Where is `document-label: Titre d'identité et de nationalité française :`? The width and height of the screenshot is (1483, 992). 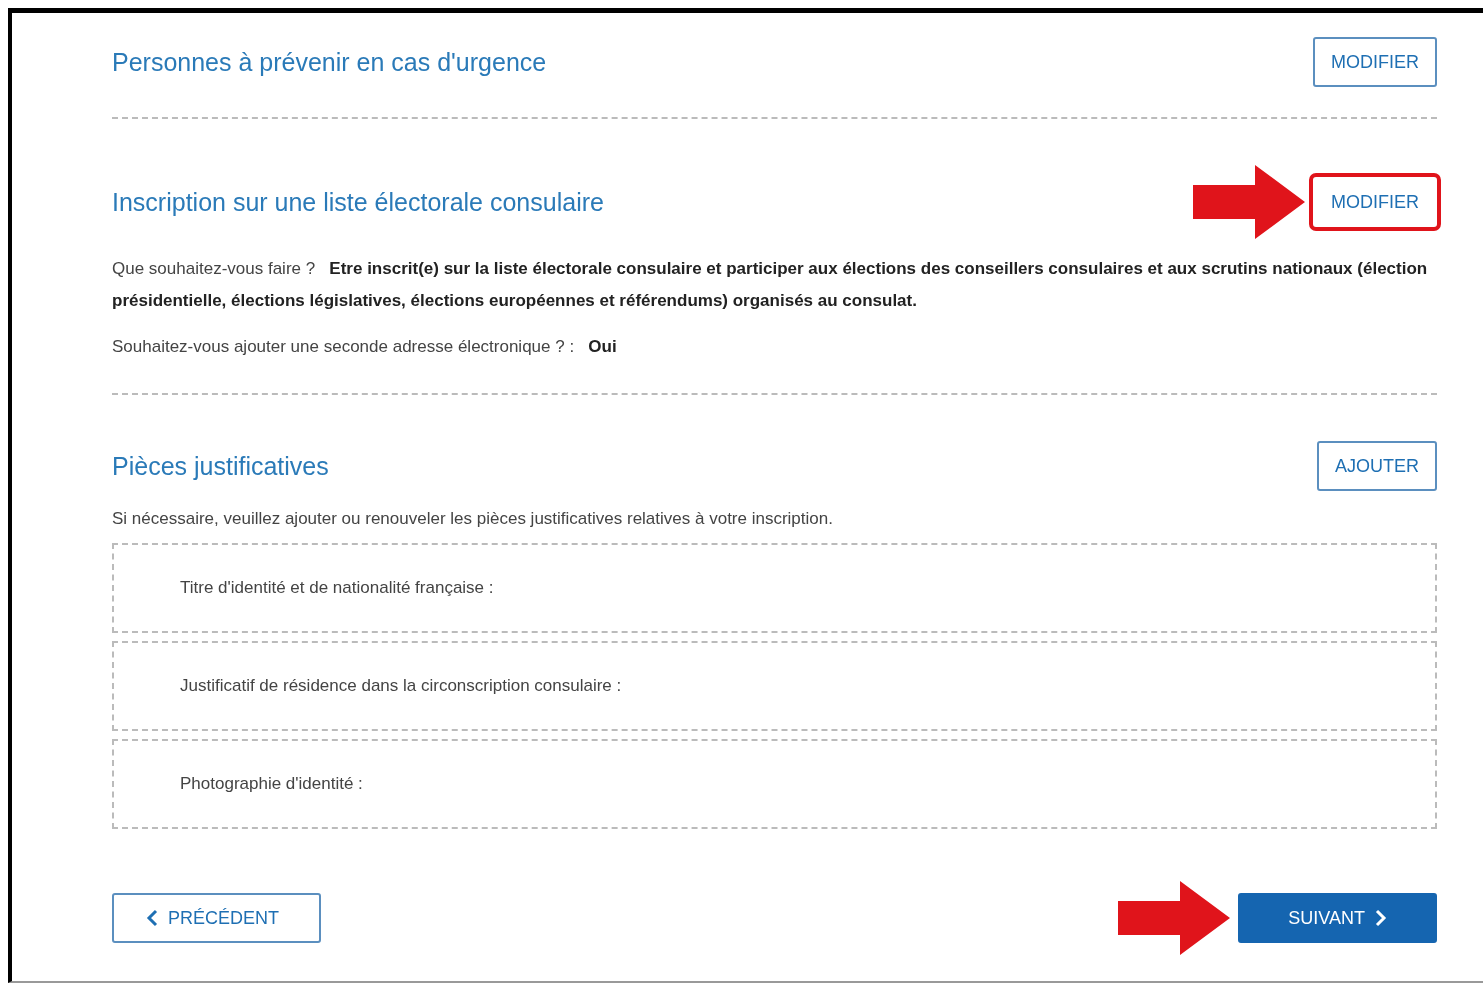 document-label: Titre d'identité et de nationalité française : is located at coordinates (337, 588).